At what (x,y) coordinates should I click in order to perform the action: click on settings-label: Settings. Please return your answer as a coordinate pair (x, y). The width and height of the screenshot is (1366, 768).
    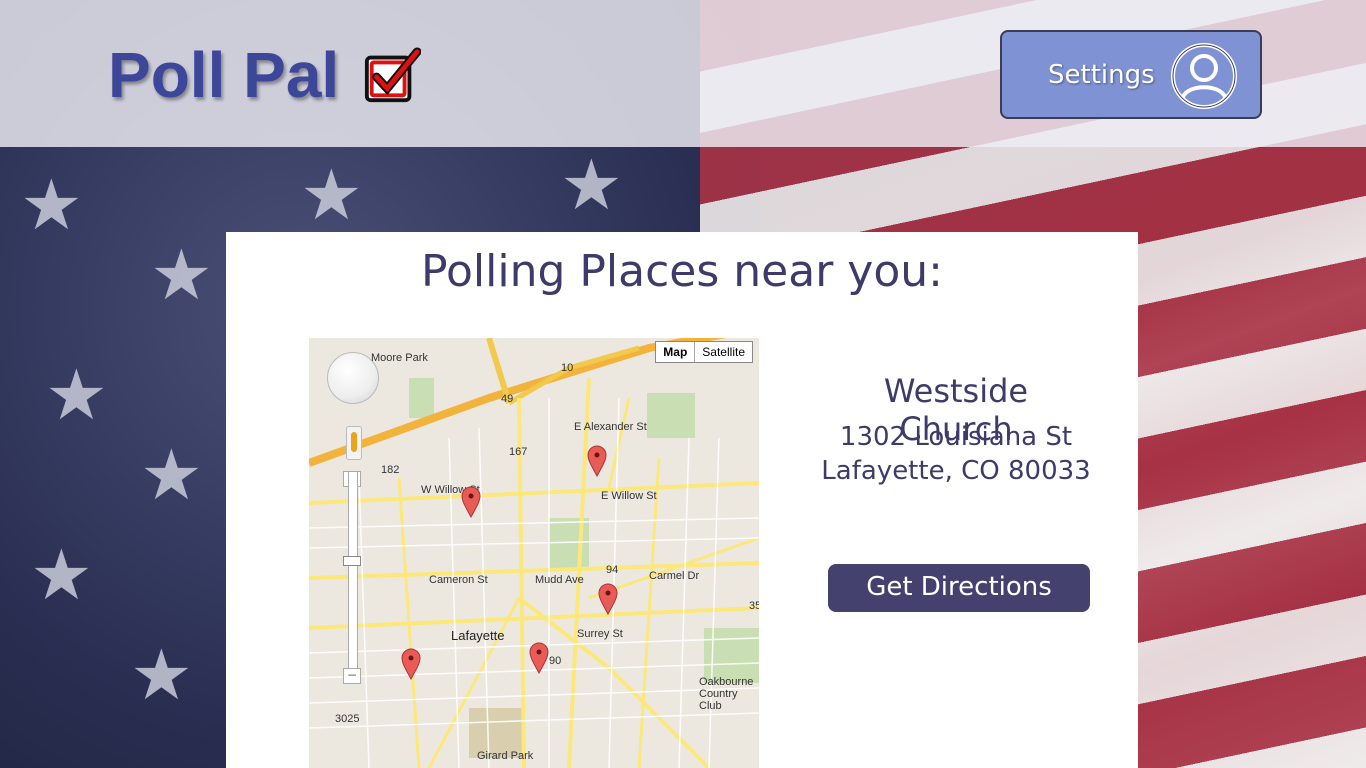
    Looking at the image, I should click on (1101, 75).